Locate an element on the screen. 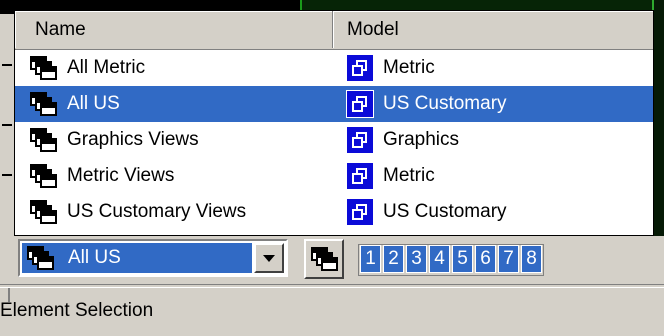  separator is located at coordinates (332, 286).